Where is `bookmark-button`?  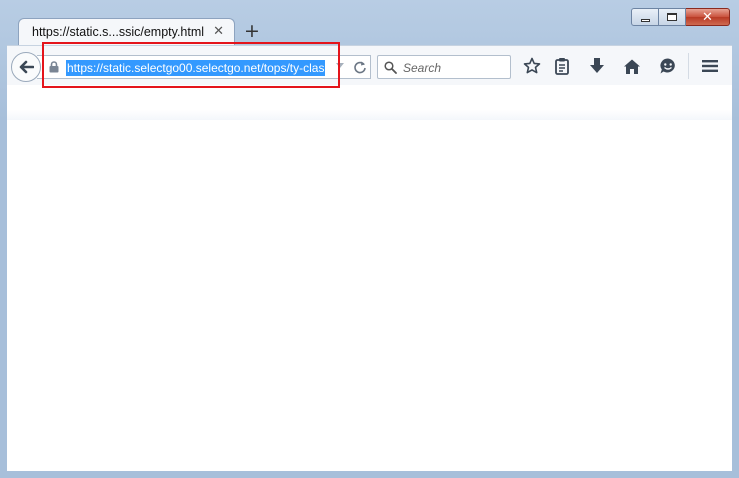 bookmark-button is located at coordinates (532, 66).